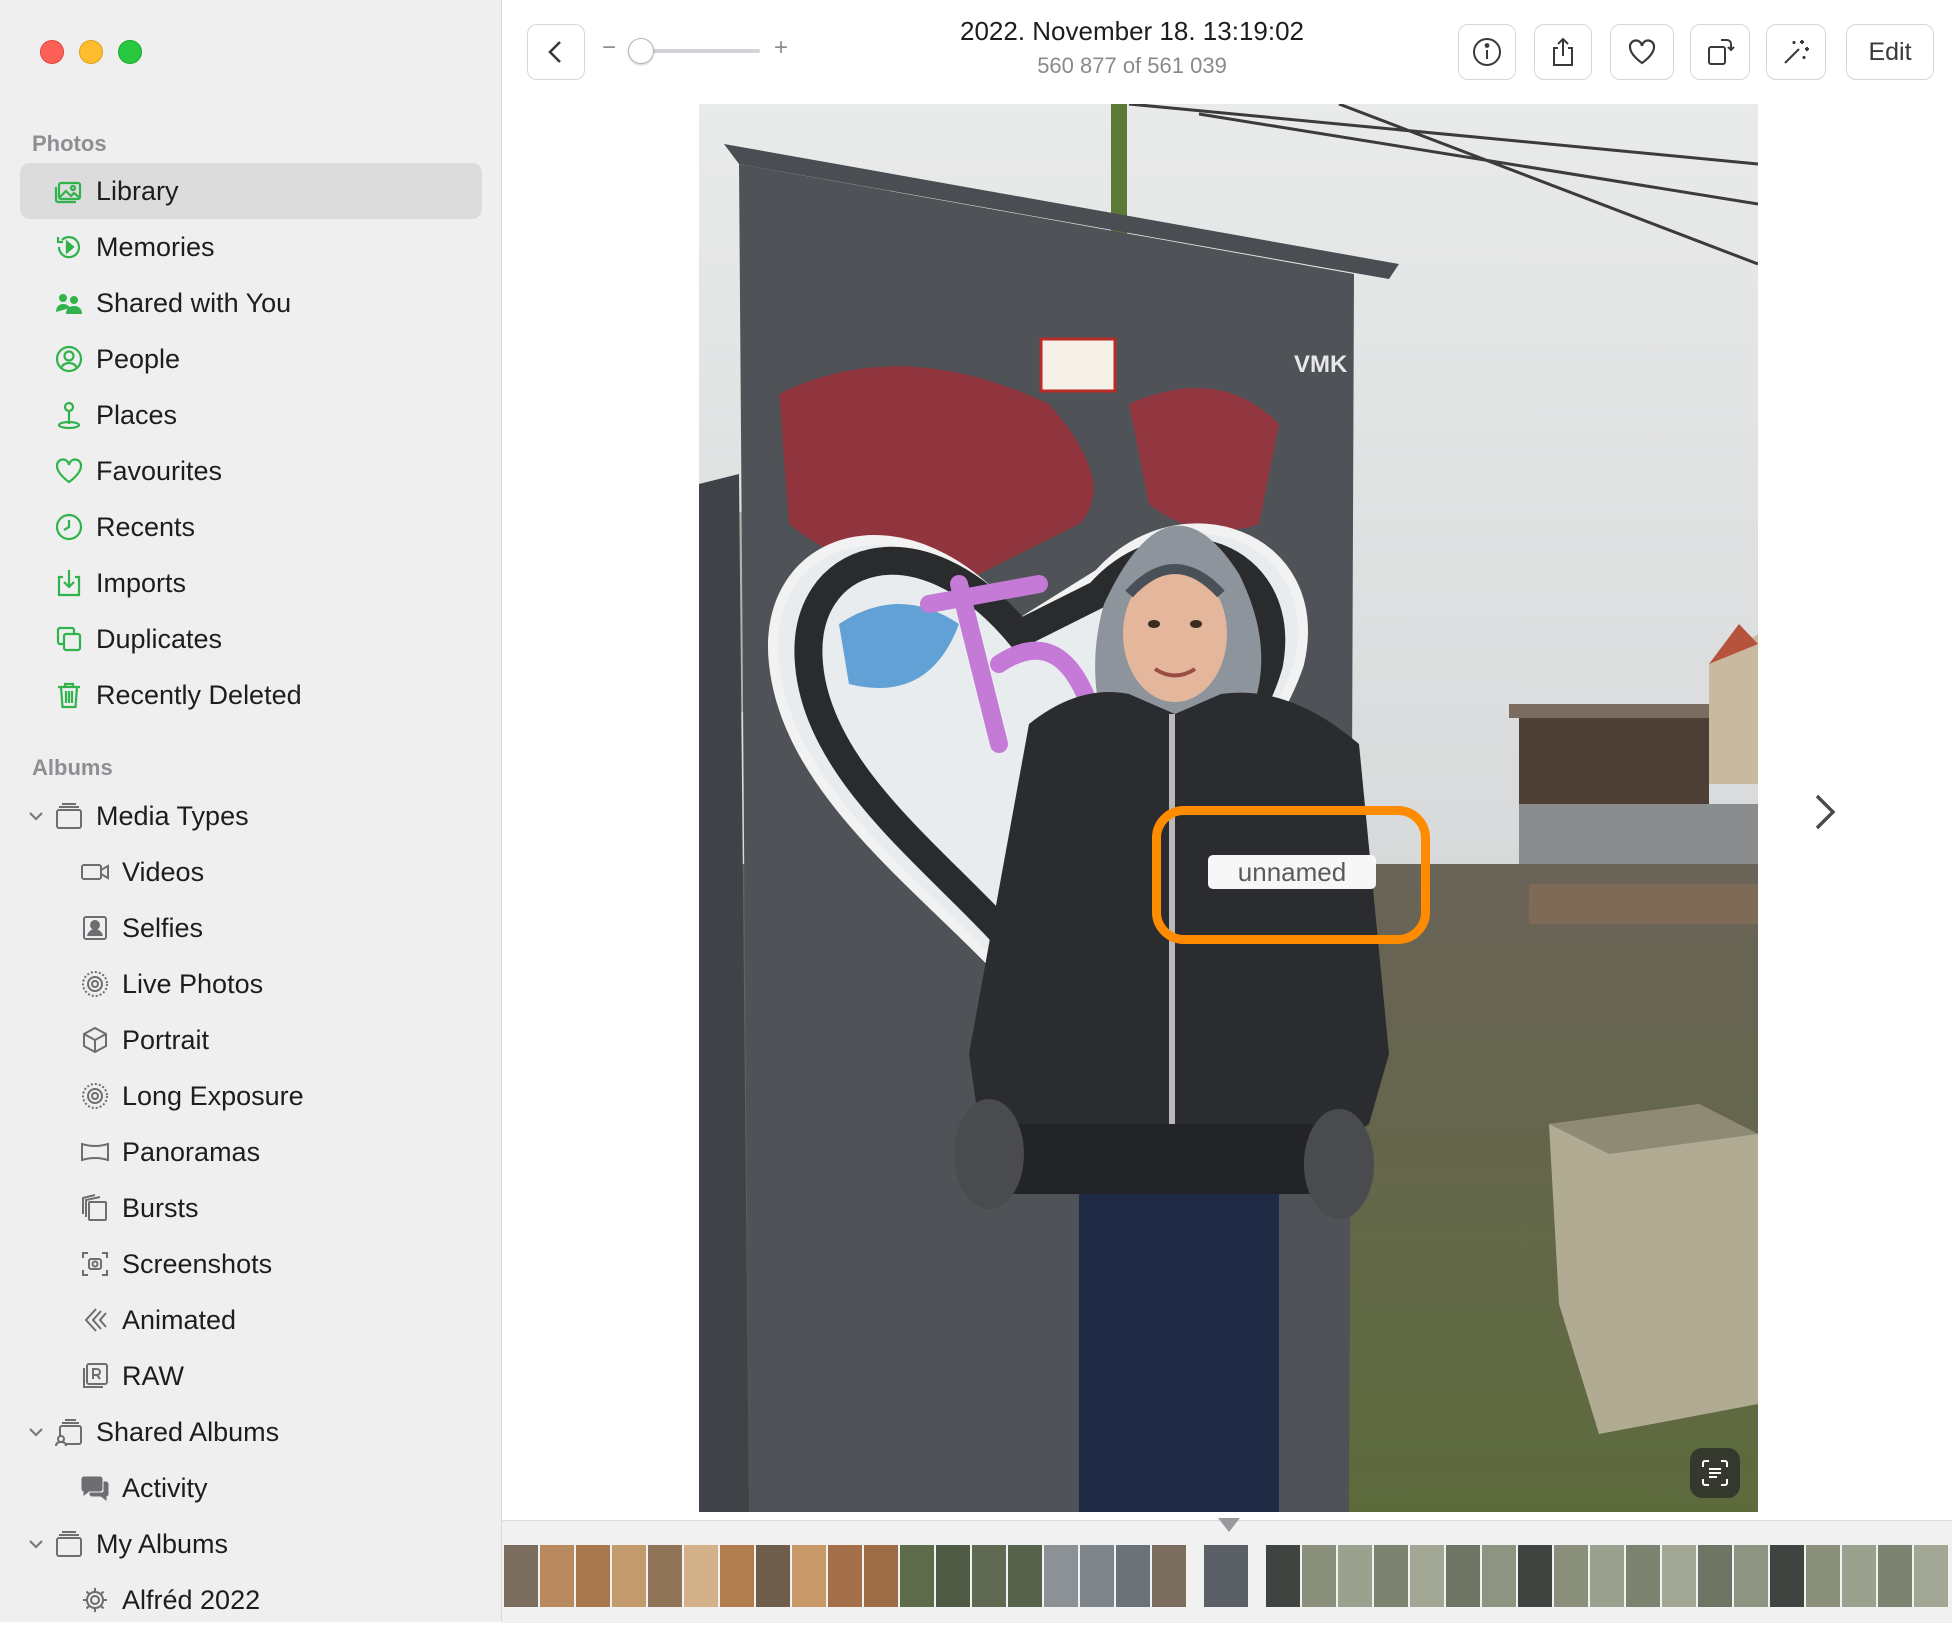 This screenshot has height=1628, width=1952. Describe the element at coordinates (1796, 52) in the screenshot. I see `auto-enhance-button` at that location.